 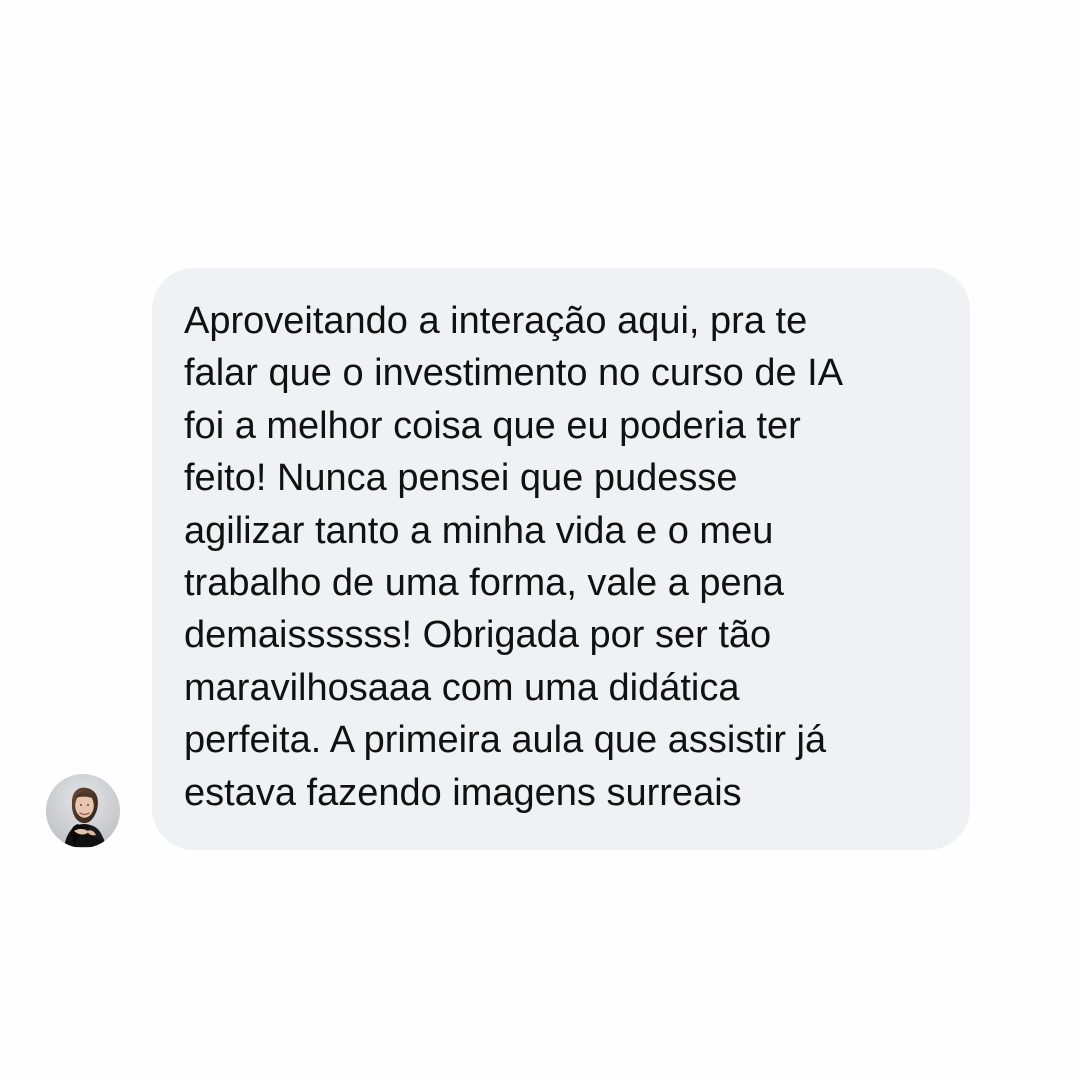 What do you see at coordinates (484, 582) in the screenshot?
I see `message-line: trabalho de uma forma, vale a pena` at bounding box center [484, 582].